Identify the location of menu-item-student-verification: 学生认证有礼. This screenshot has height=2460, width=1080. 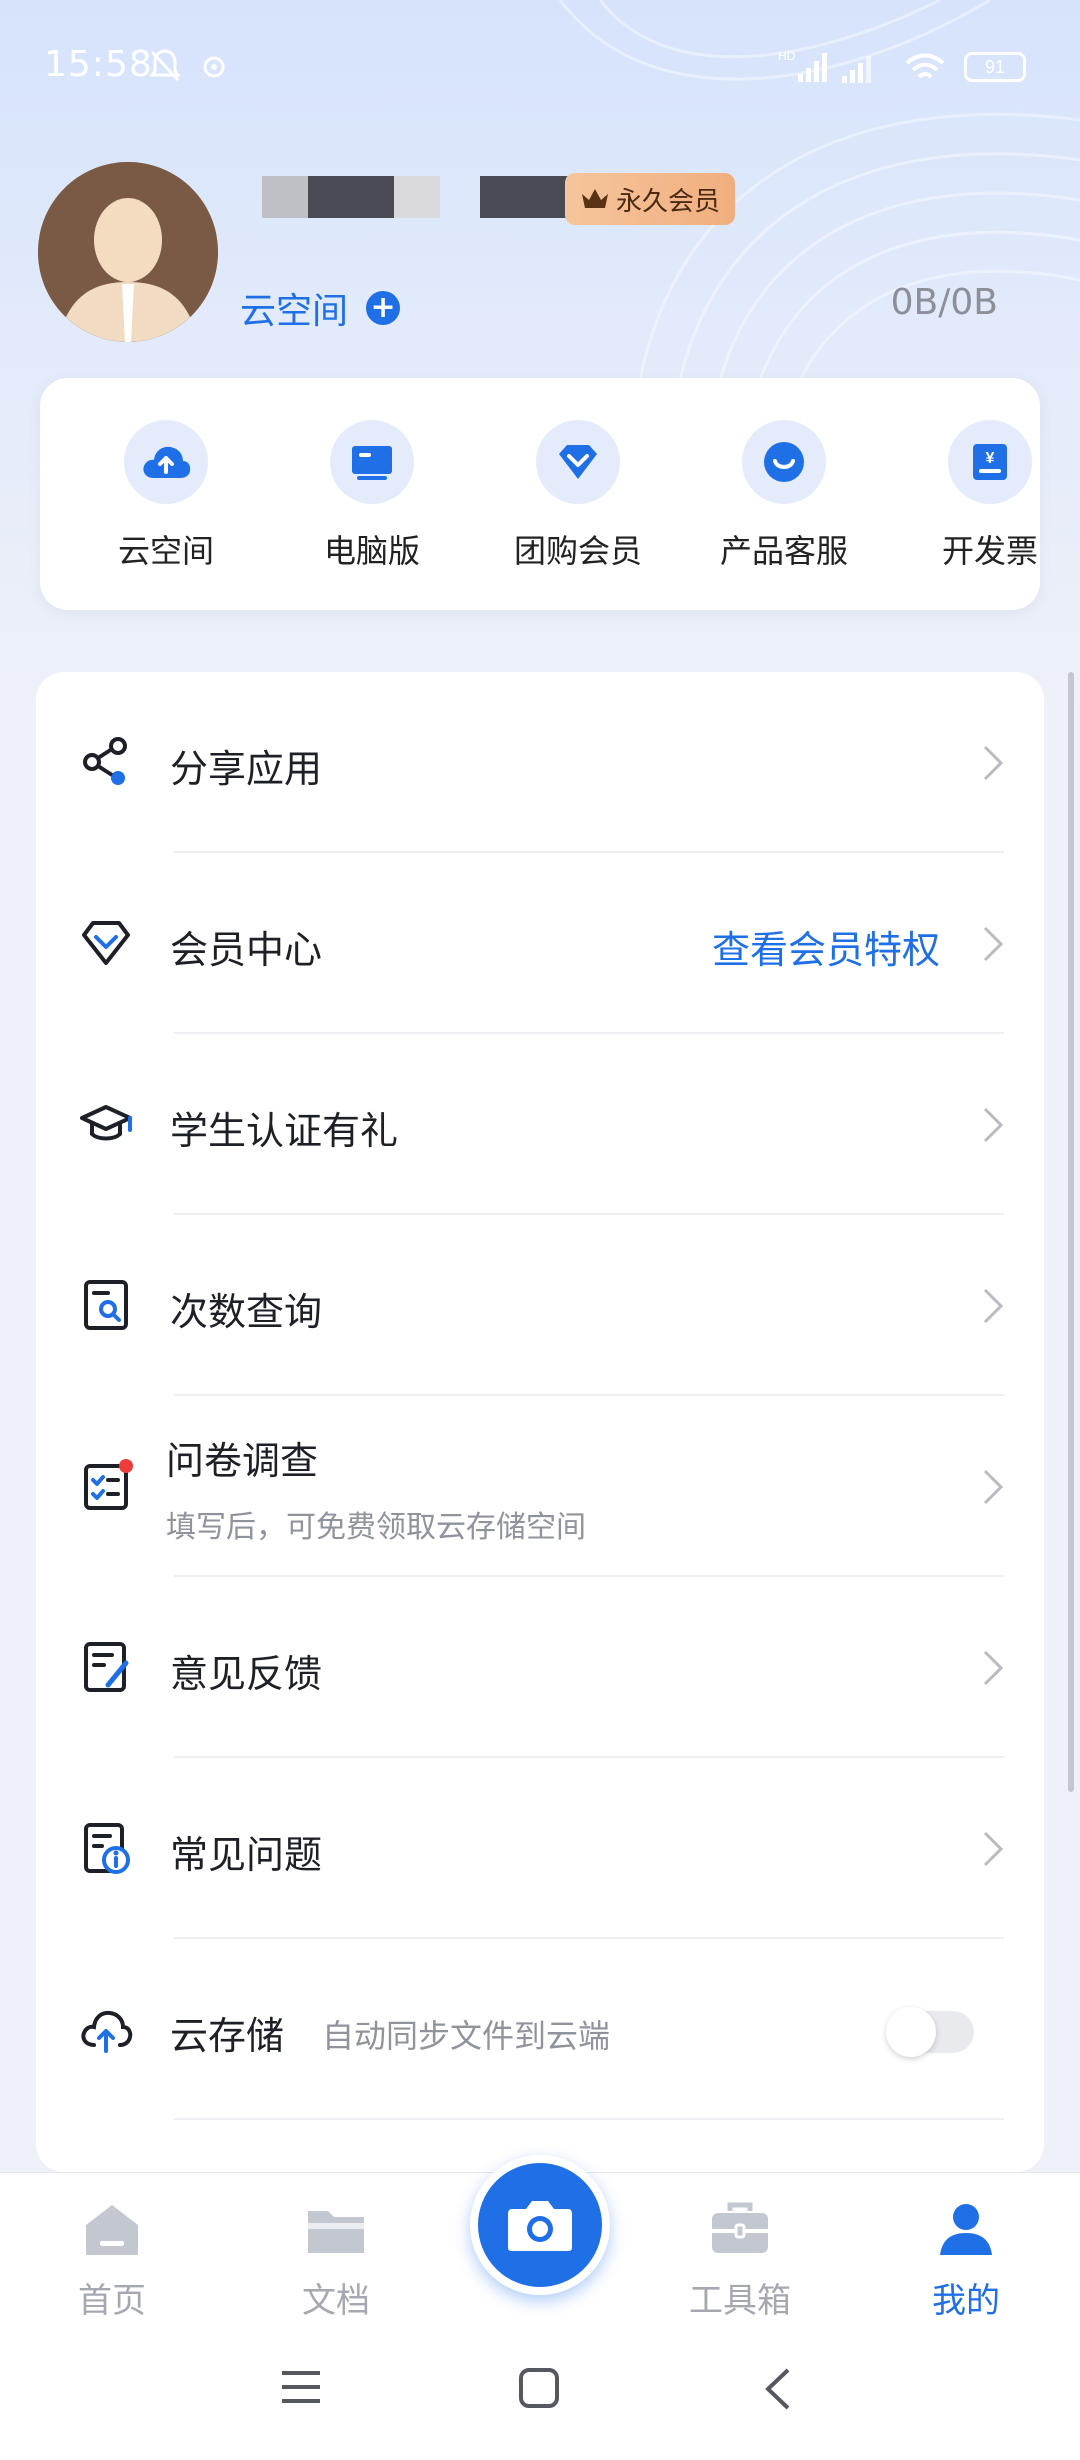
(540, 1124).